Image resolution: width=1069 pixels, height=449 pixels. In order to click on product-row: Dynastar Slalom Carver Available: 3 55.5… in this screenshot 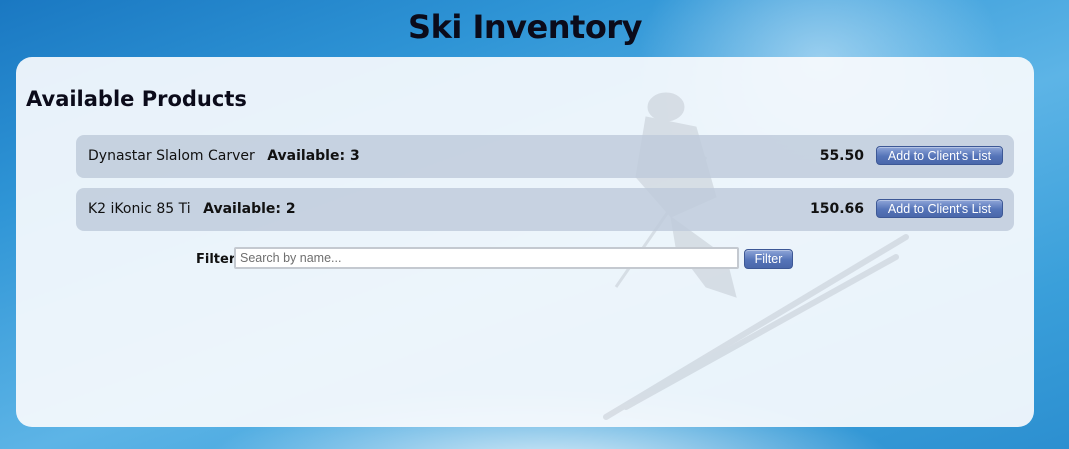, I will do `click(545, 156)`.